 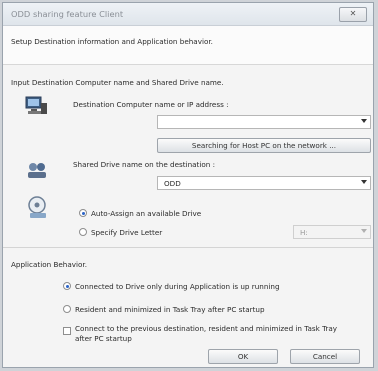 I want to click on close-button: ✕, so click(x=353, y=14).